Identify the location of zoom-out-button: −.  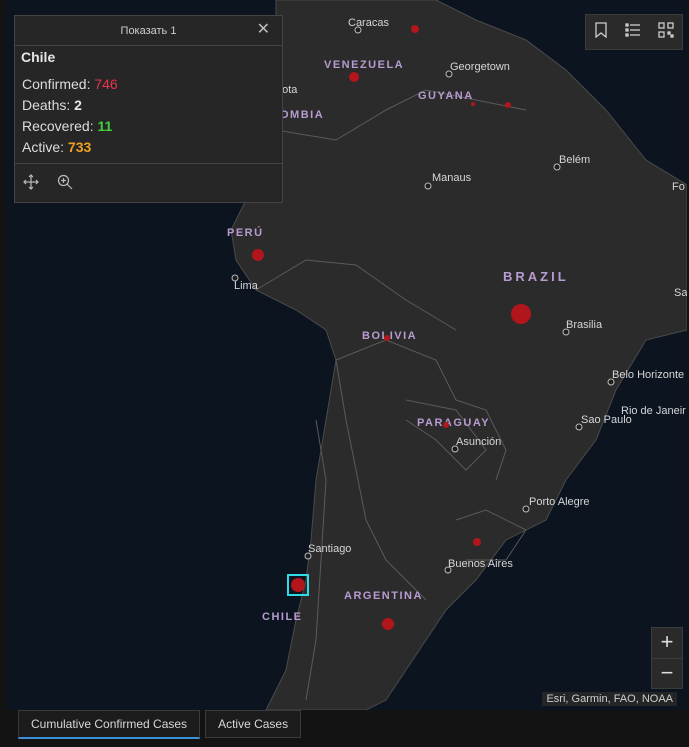
(667, 674).